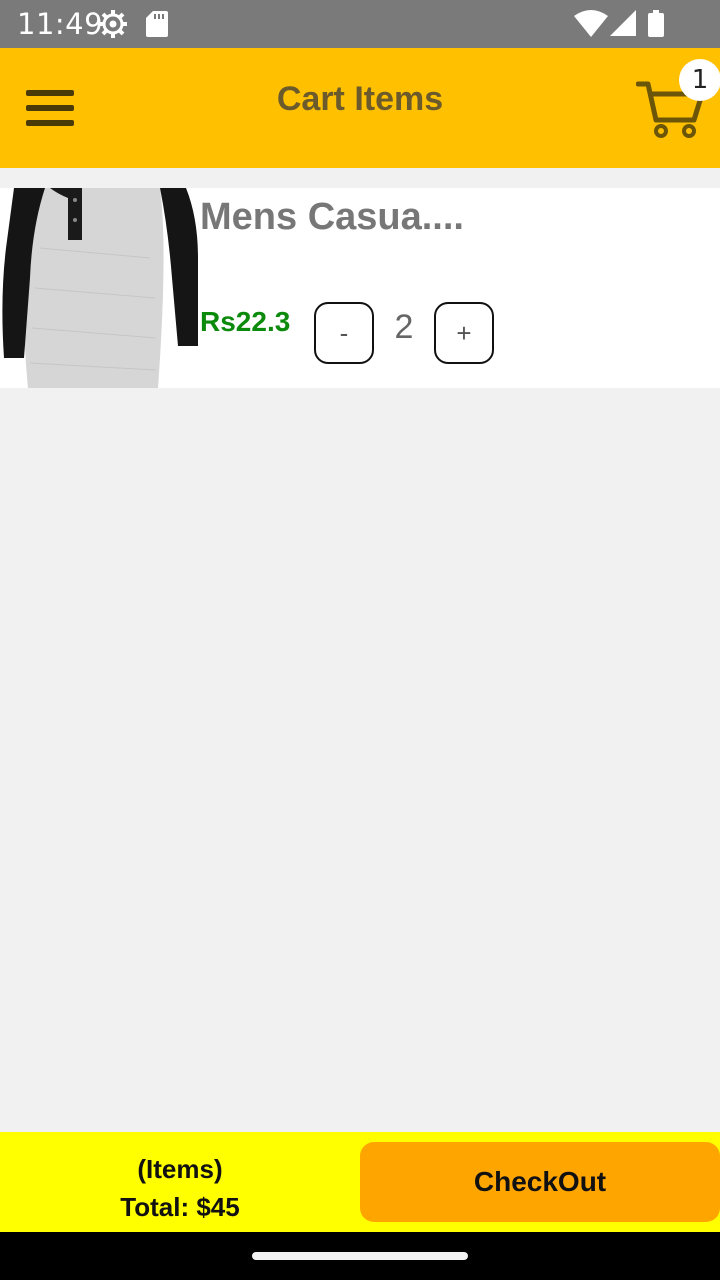 Image resolution: width=720 pixels, height=1280 pixels. Describe the element at coordinates (245, 321) in the screenshot. I see `product-price: Rs22.3` at that location.